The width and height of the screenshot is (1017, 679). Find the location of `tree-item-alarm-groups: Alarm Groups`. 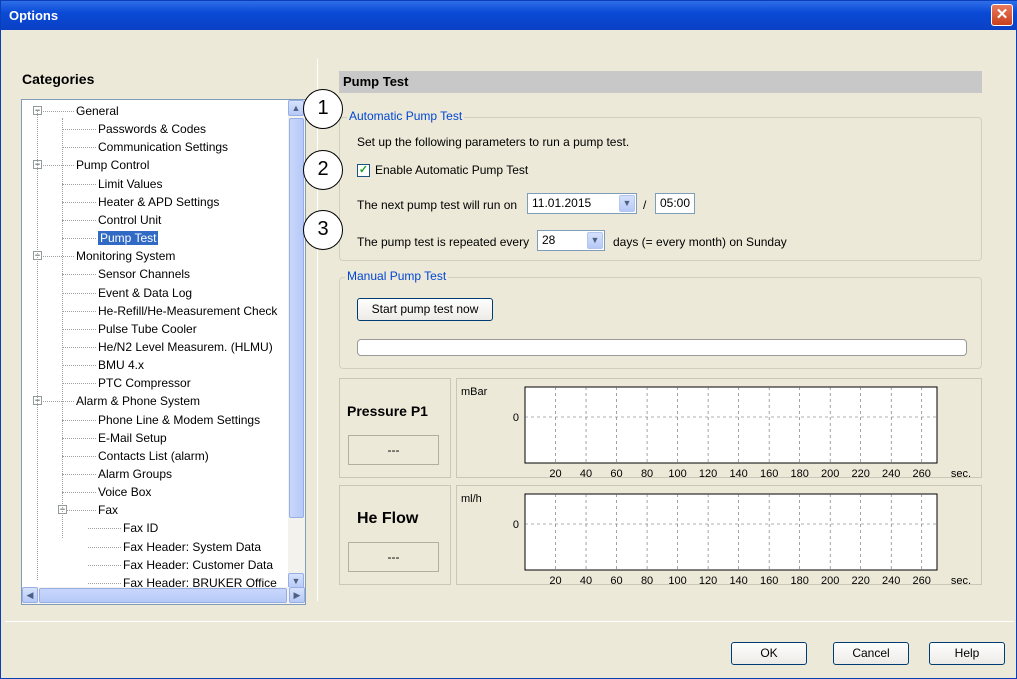

tree-item-alarm-groups: Alarm Groups is located at coordinates (135, 474).